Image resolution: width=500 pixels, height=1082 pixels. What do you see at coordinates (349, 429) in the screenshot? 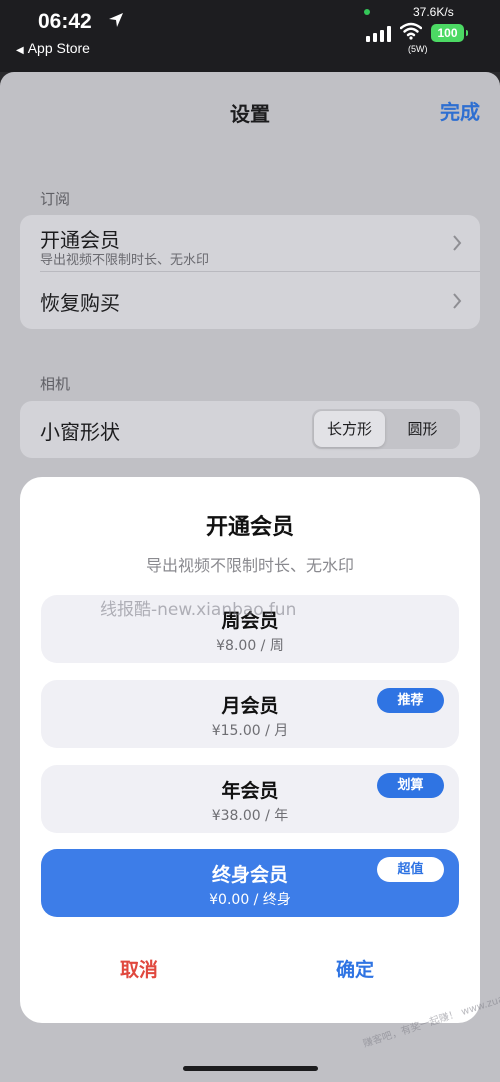
I see `segment-rectangle: 长方形` at bounding box center [349, 429].